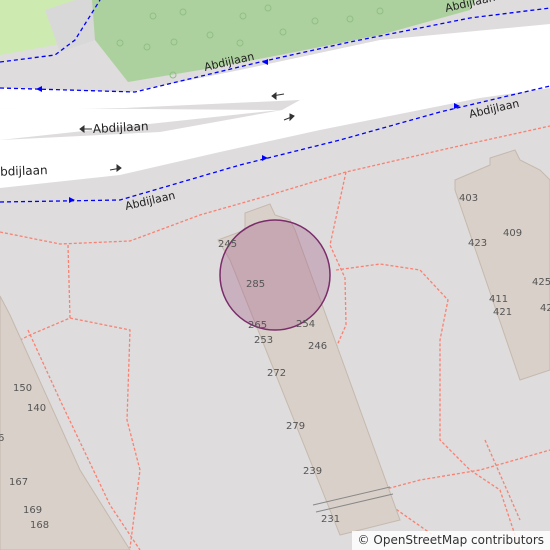 This screenshot has width=550, height=550. Describe the element at coordinates (39, 525) in the screenshot. I see `house-number: 168` at that location.